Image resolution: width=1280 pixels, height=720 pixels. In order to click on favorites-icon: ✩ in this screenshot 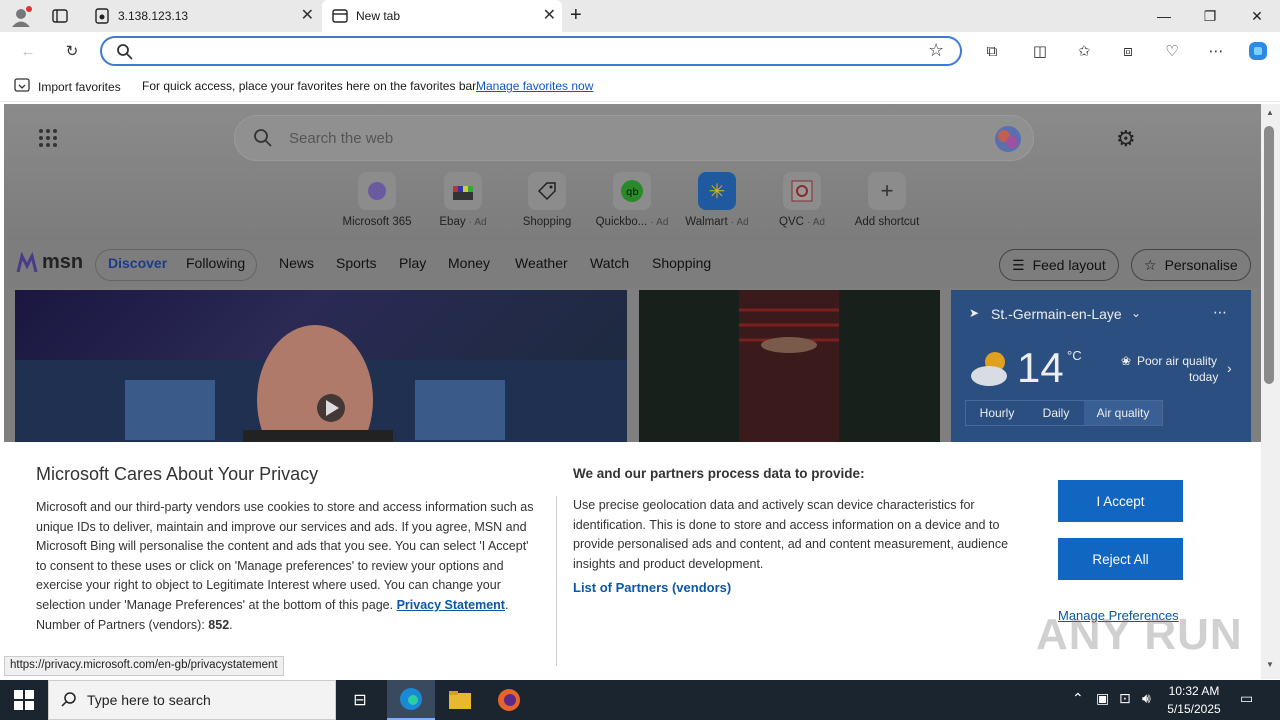, I will do `click(1084, 51)`.